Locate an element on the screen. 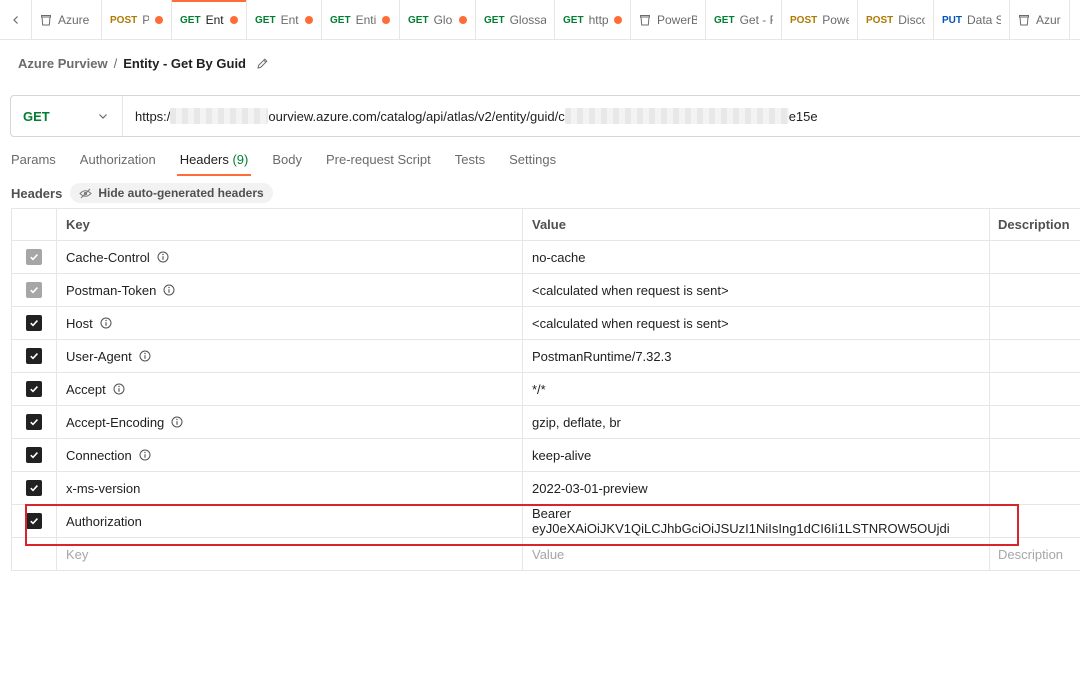 This screenshot has height=674, width=1080. table-row: Accept */* is located at coordinates (545, 389).